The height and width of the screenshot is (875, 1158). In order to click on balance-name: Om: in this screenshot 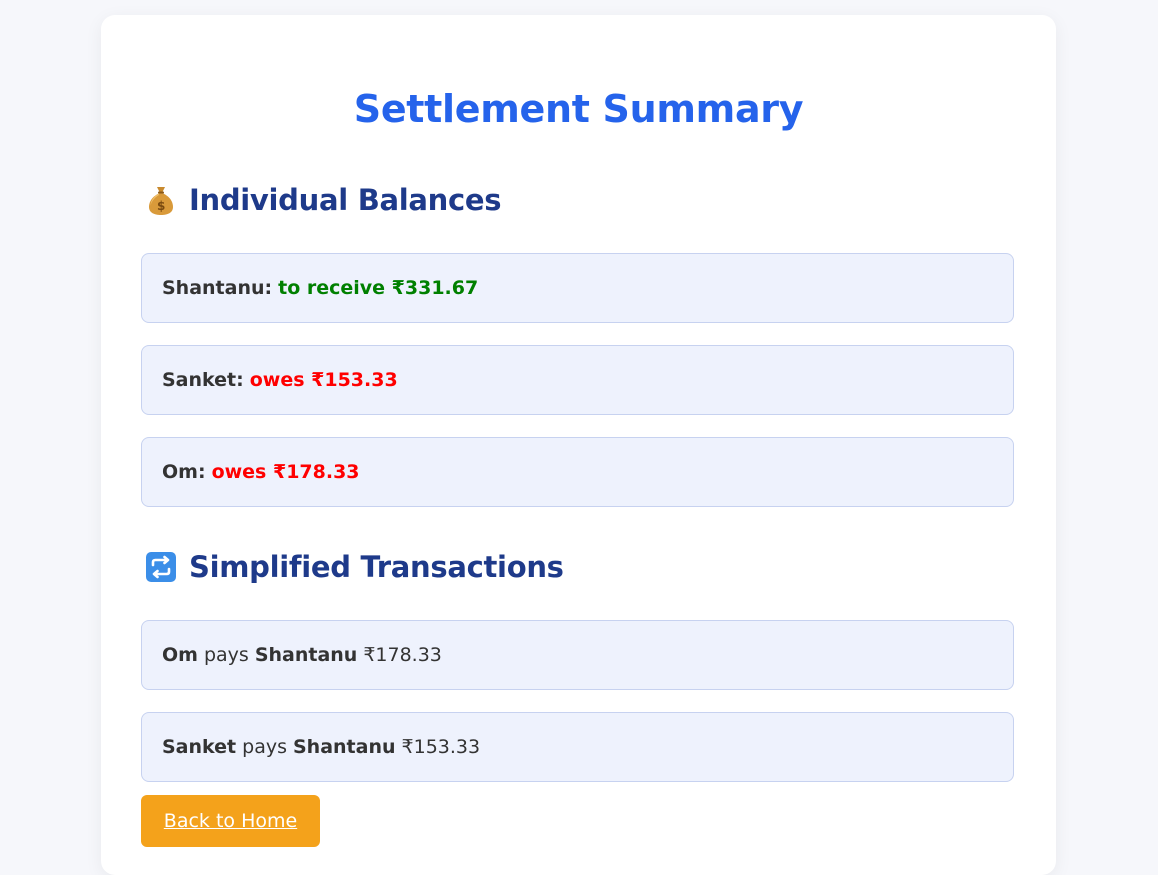, I will do `click(184, 472)`.